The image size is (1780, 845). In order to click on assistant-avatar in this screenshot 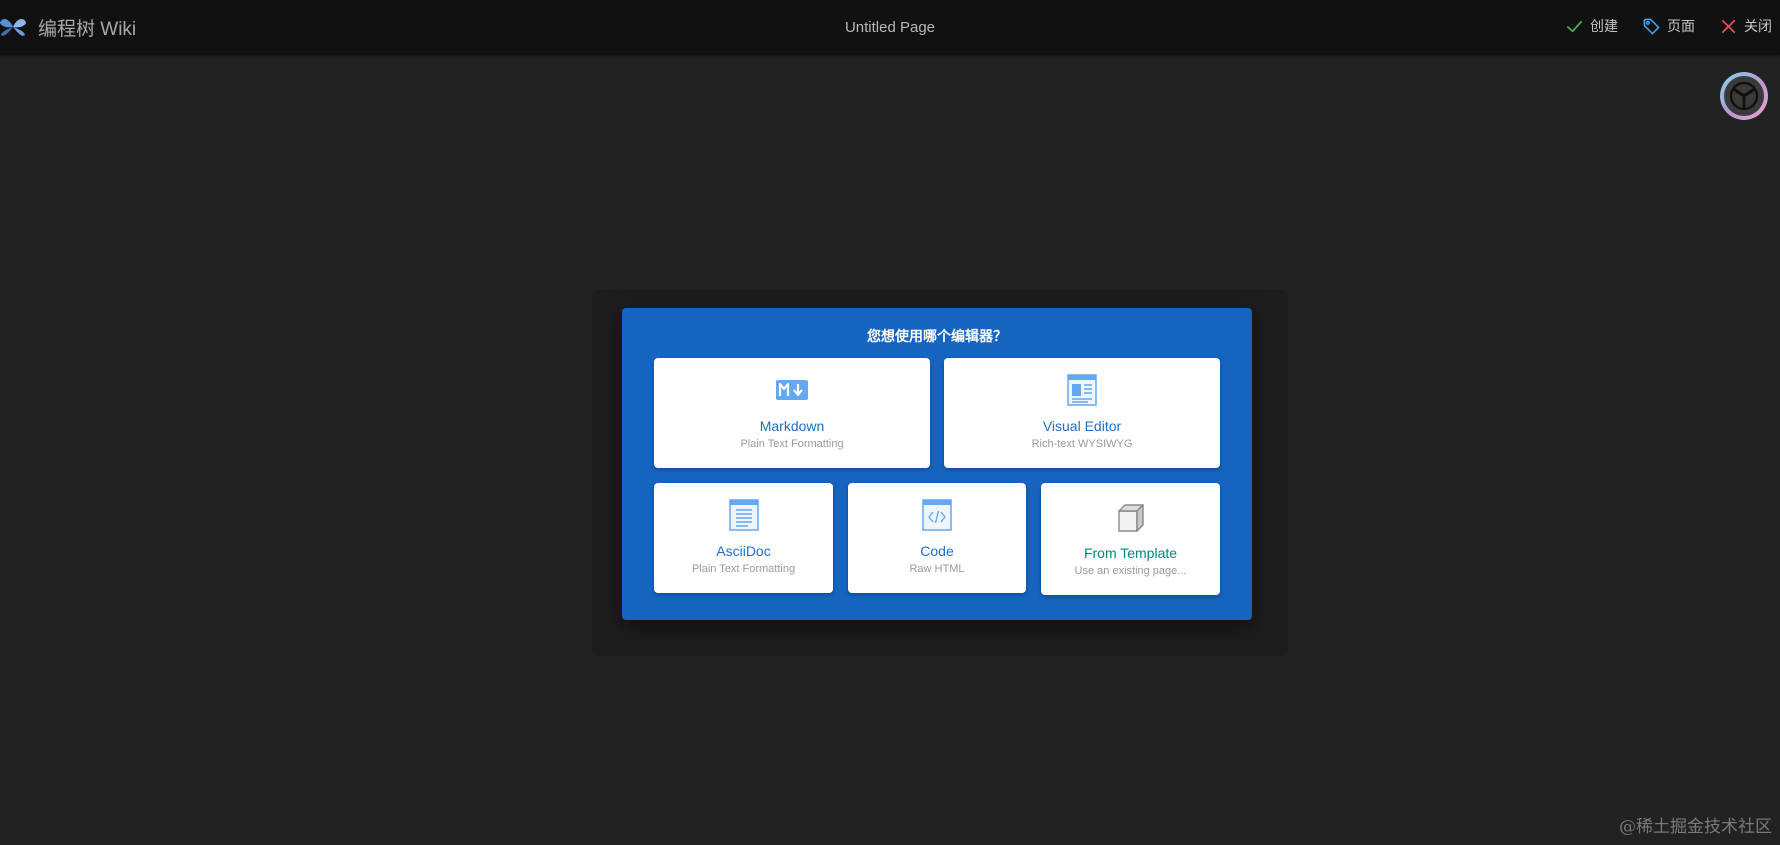, I will do `click(1744, 96)`.